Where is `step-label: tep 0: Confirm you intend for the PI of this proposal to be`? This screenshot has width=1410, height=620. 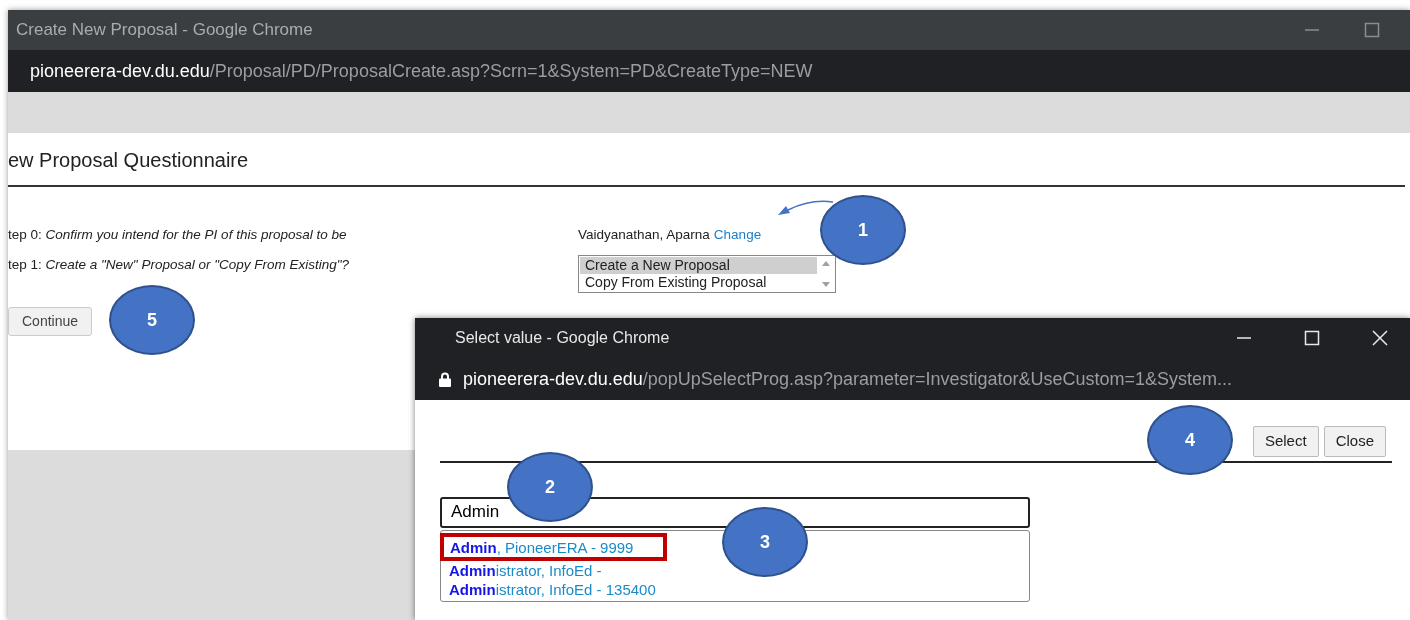
step-label: tep 0: Confirm you intend for the PI of this proposal to be is located at coordinates (178, 235).